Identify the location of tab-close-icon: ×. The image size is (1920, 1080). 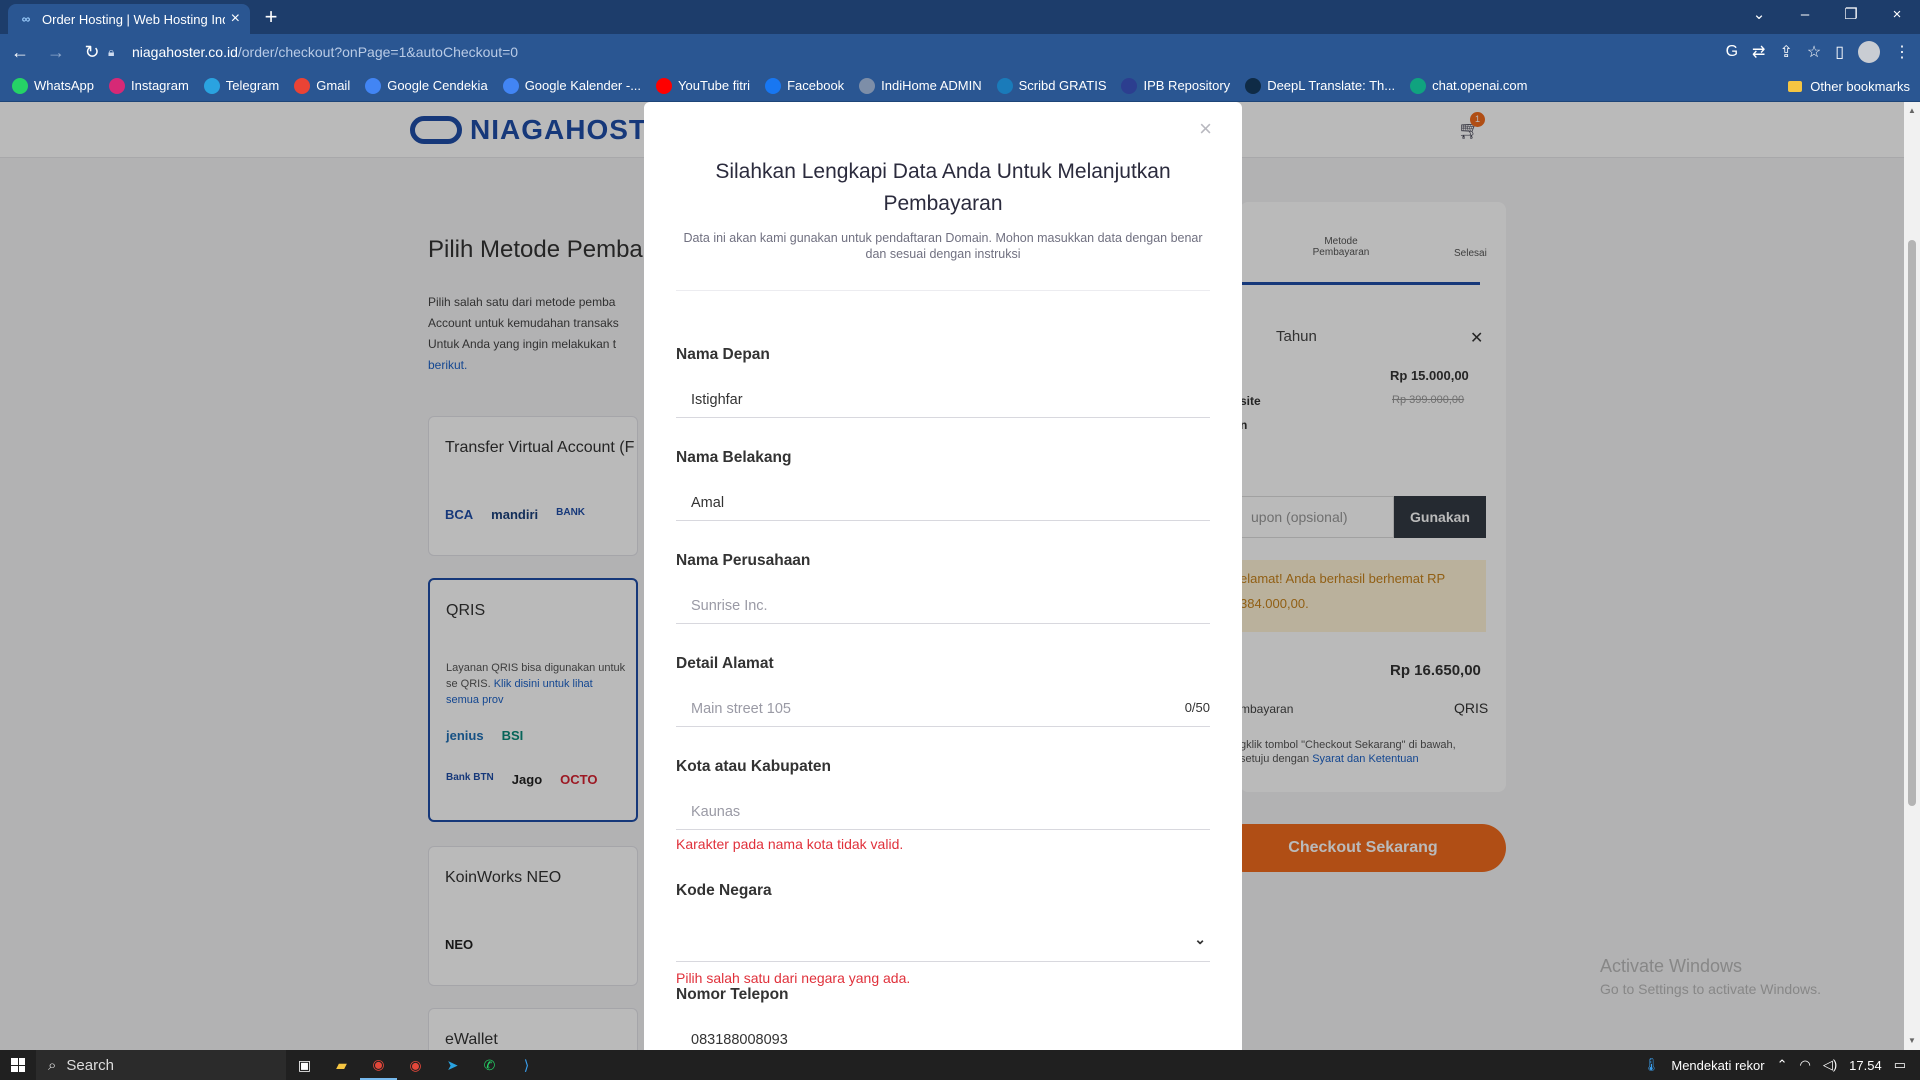
(235, 19).